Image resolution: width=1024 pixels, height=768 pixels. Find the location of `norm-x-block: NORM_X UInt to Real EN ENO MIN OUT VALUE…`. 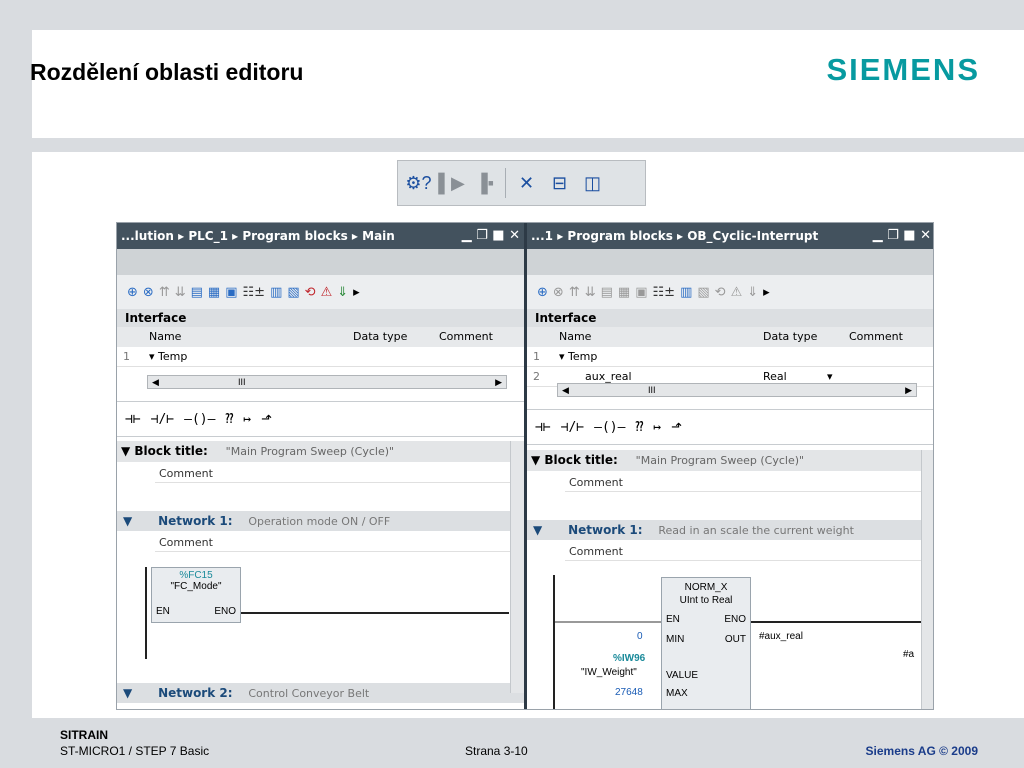

norm-x-block: NORM_X UInt to Real EN ENO MIN OUT VALUE… is located at coordinates (706, 643).